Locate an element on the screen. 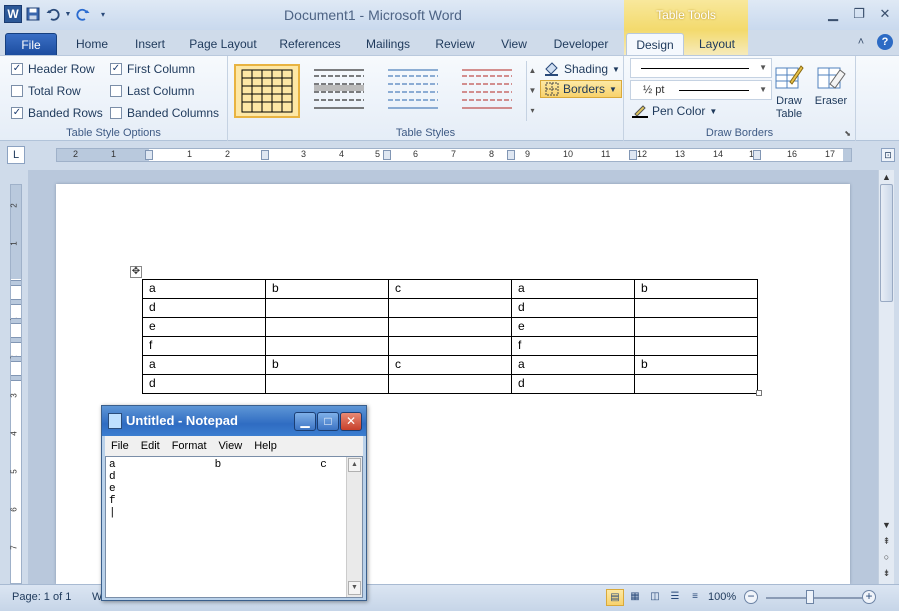 This screenshot has height=611, width=899. draft-view-icon: ≡ is located at coordinates (695, 597).